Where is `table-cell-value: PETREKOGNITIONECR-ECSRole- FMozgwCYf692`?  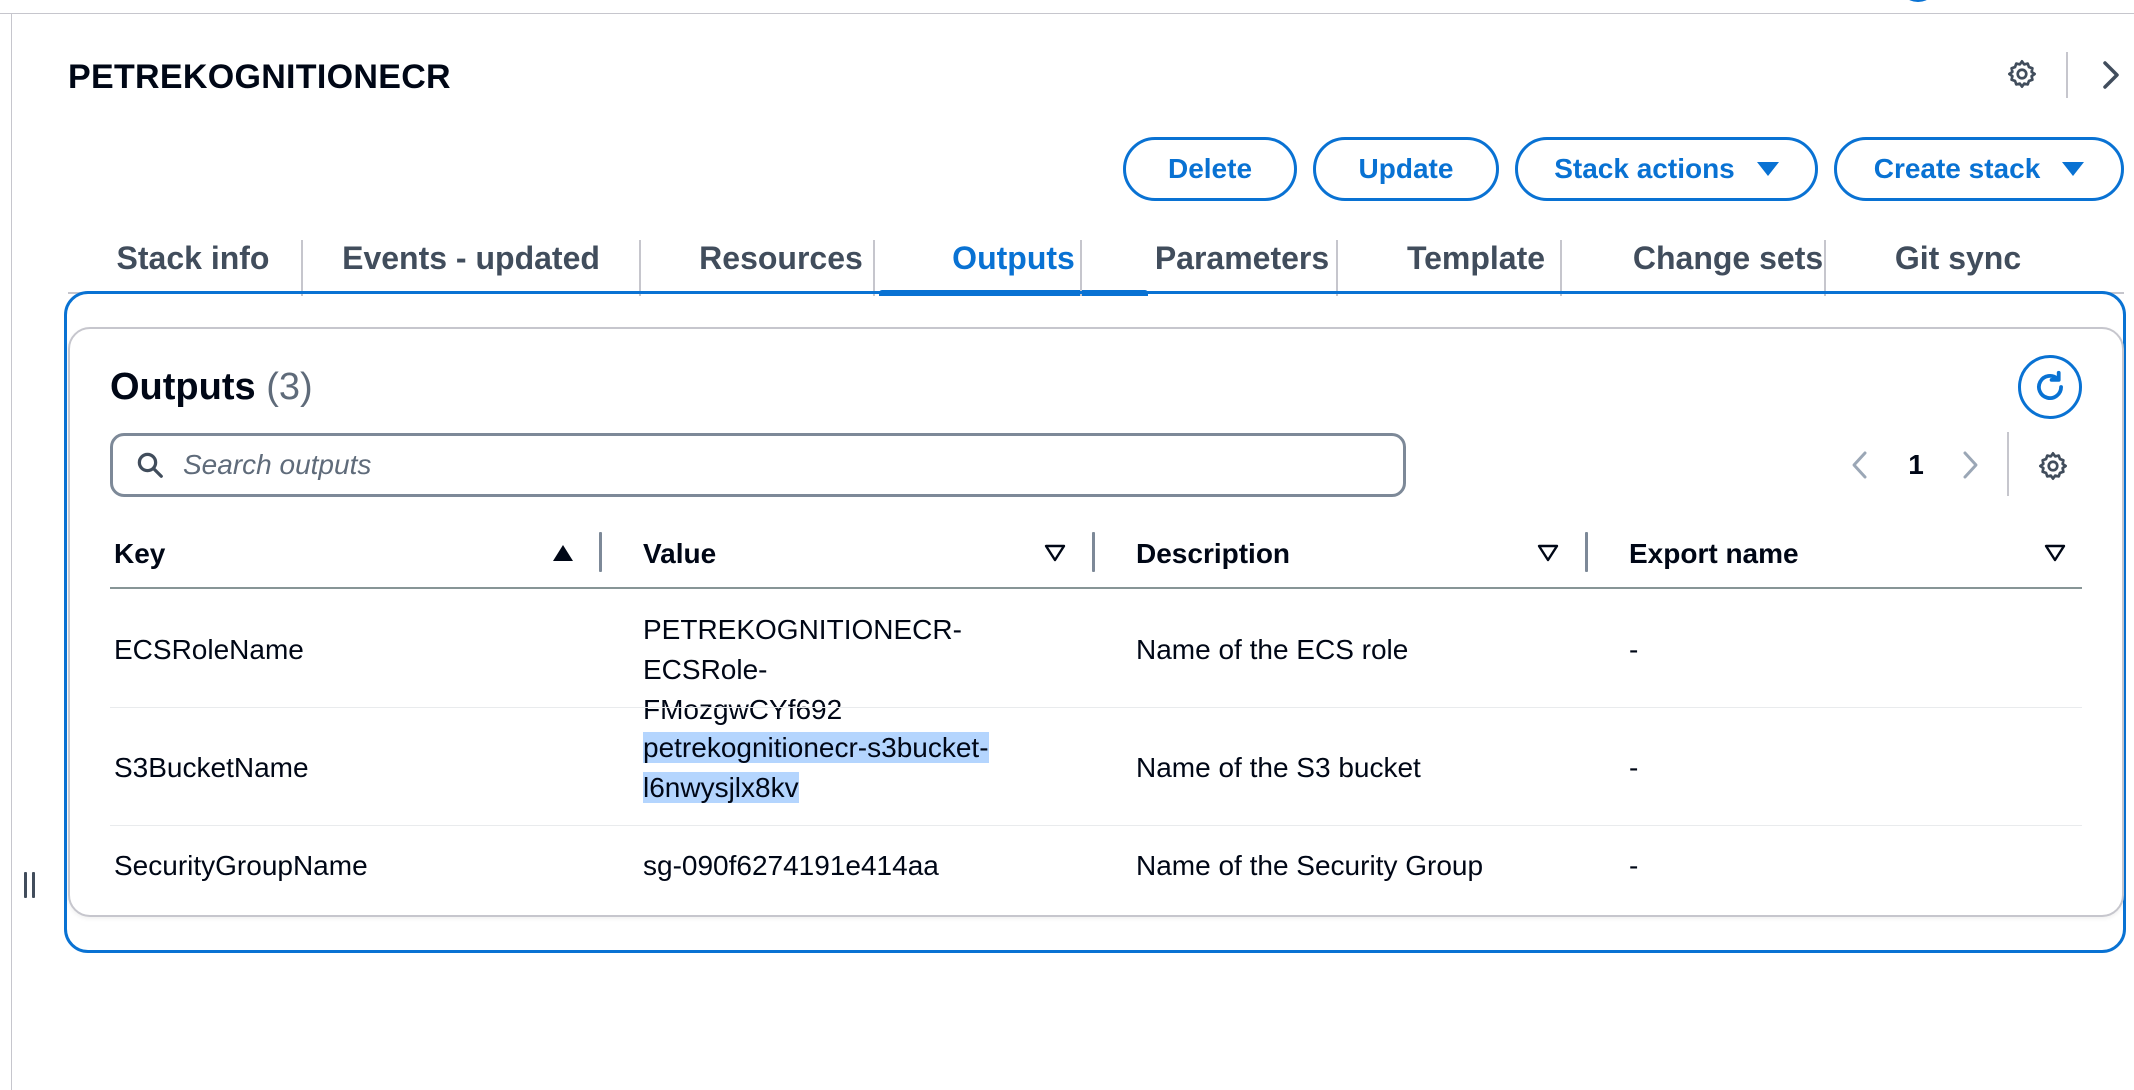
table-cell-value: PETREKOGNITIONECR-ECSRole- FMozgwCYf692 is located at coordinates (853, 670).